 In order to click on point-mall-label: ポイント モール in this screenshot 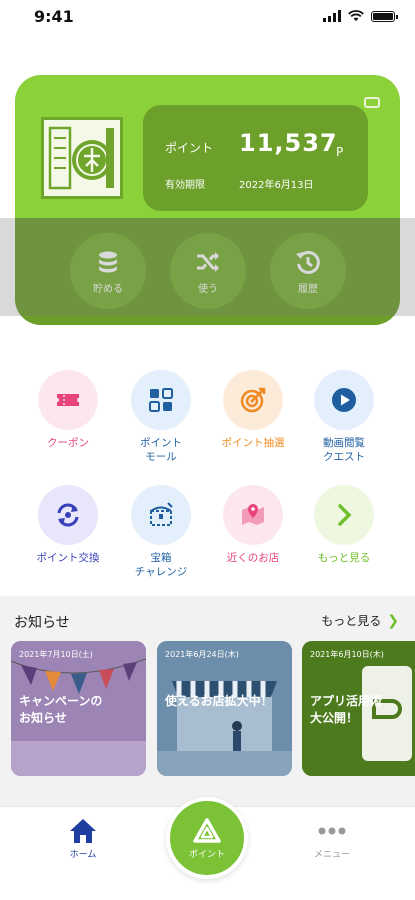, I will do `click(161, 450)`.